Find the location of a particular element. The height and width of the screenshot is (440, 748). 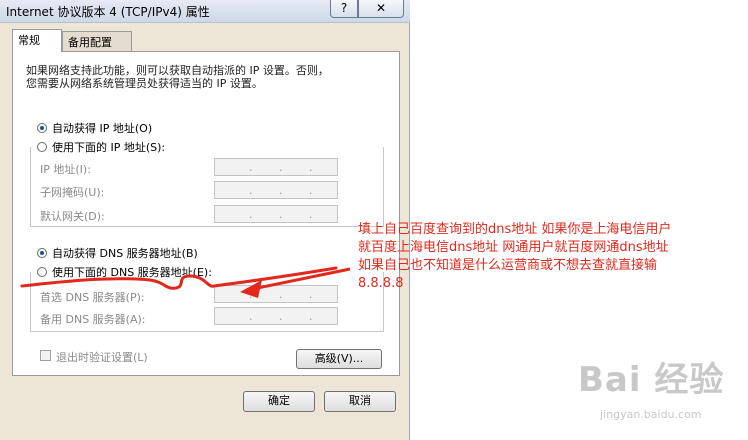

baidu-jingyan-watermark: Bai 经验 is located at coordinates (651, 380).